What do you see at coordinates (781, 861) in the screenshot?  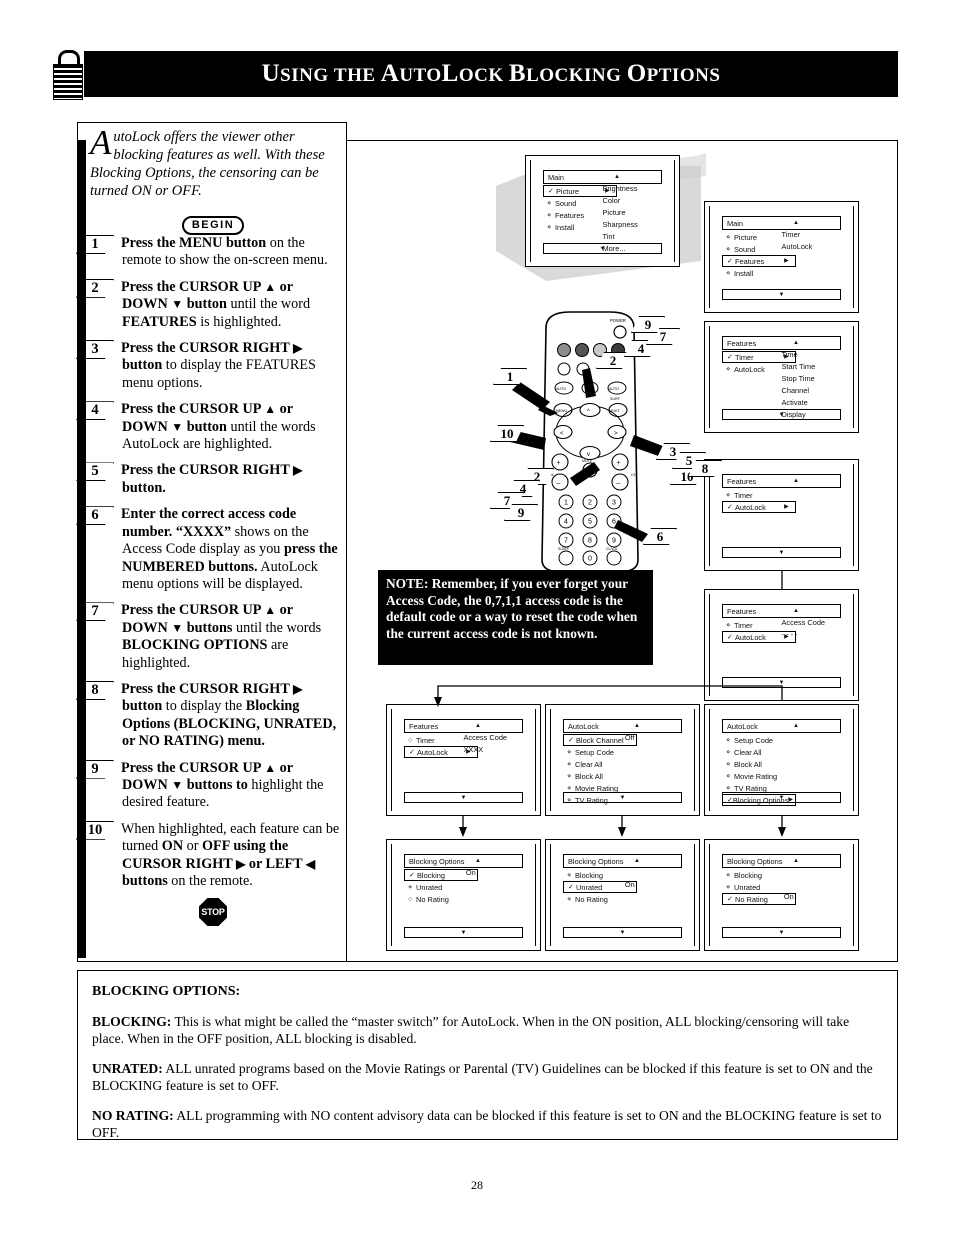 I see `menu-header: Blocking Options ▲` at bounding box center [781, 861].